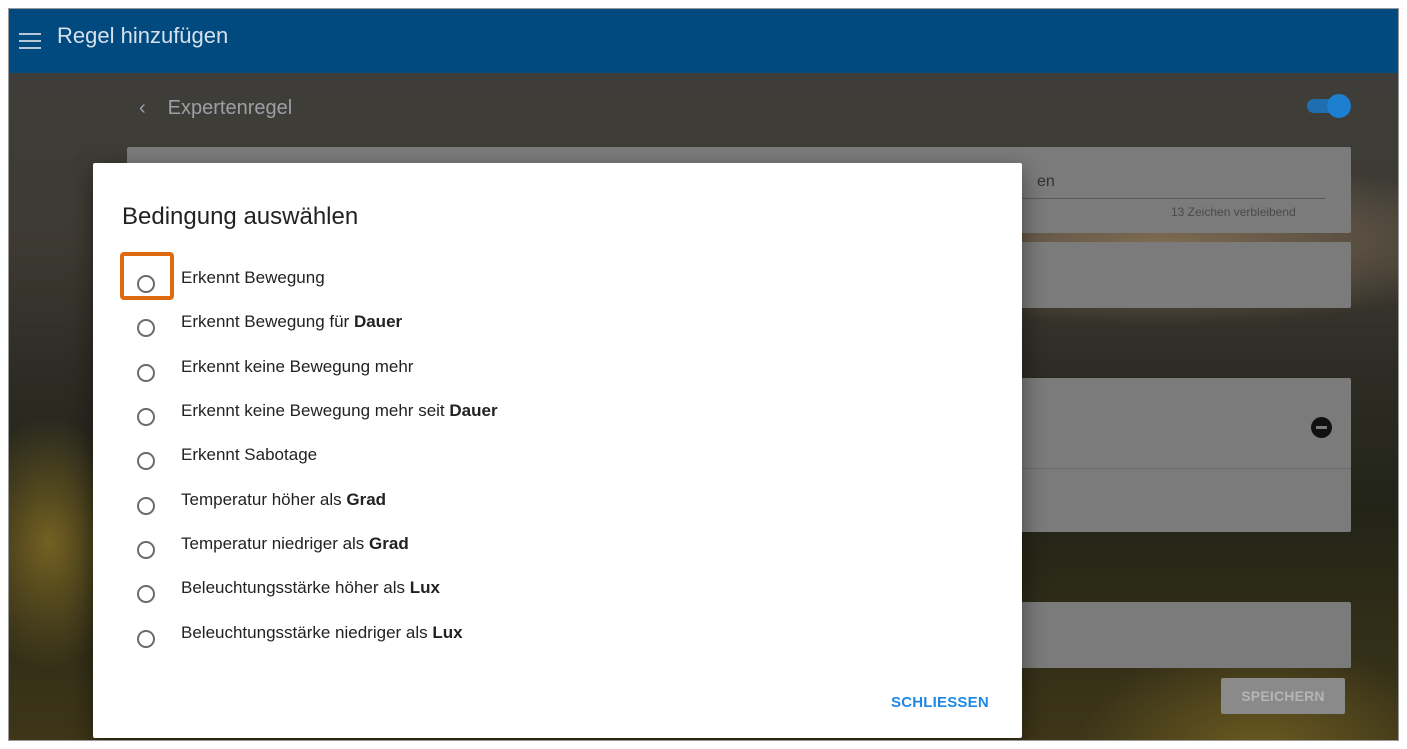 This screenshot has height=749, width=1407. I want to click on option-label: Temperatur höher als Grad, so click(284, 499).